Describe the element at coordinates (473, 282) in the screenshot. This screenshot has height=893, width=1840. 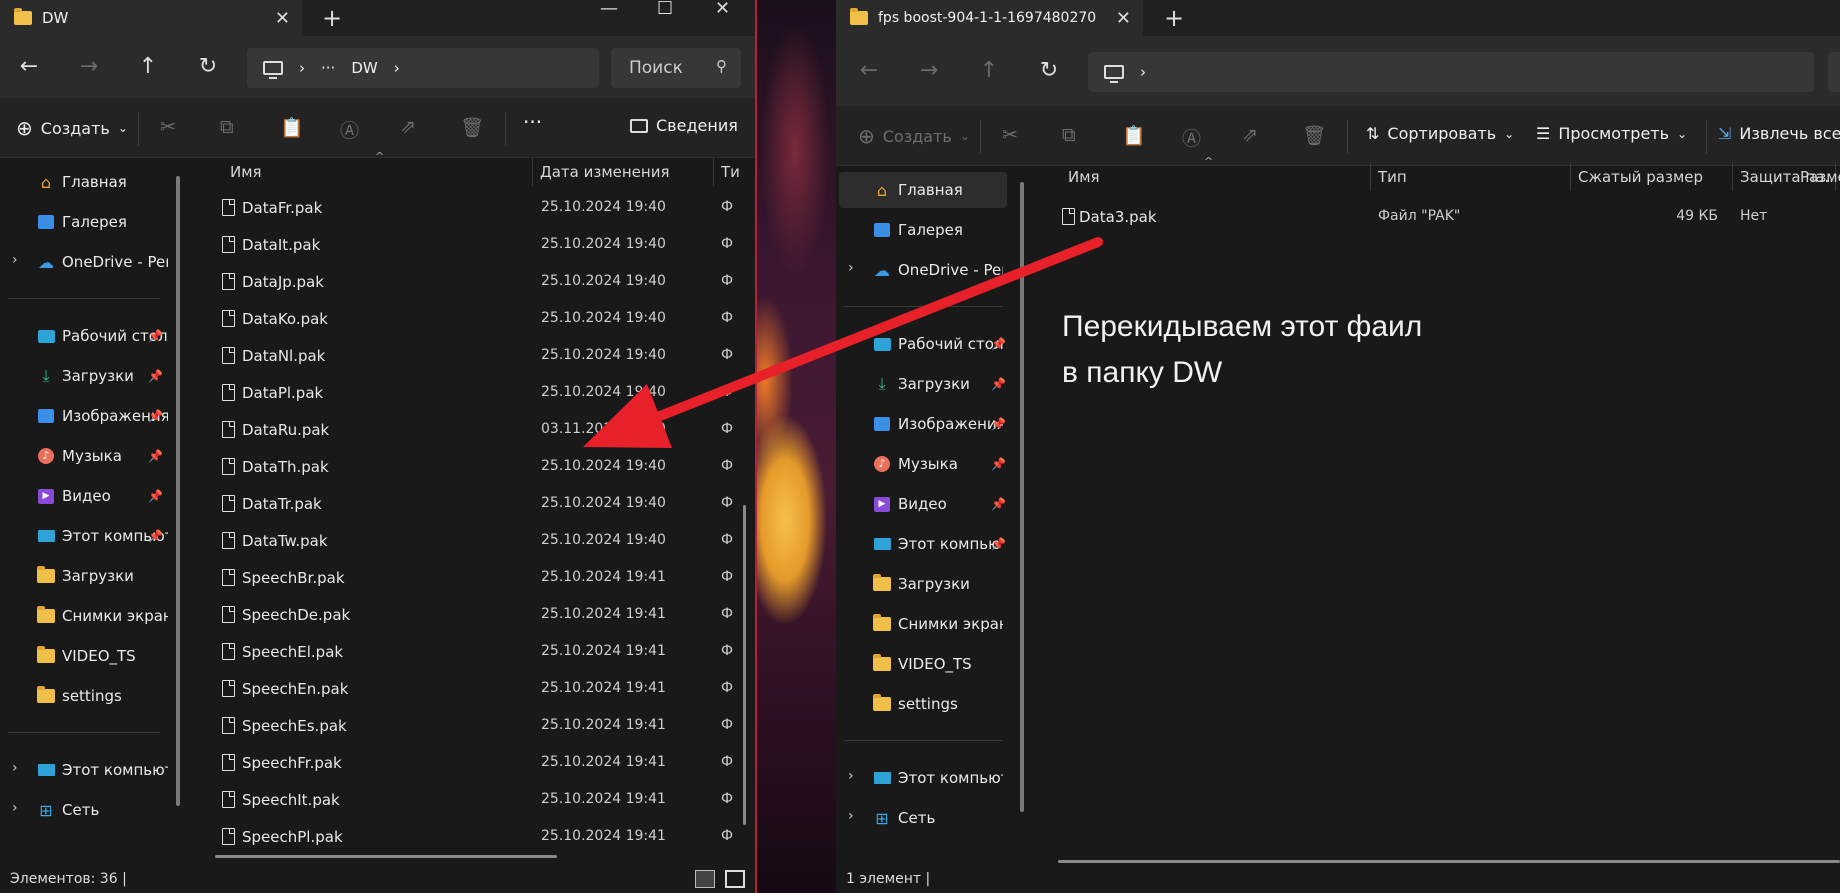
I see `table-row: DataJp.pak 25.10.2024 19:40 Ф` at that location.